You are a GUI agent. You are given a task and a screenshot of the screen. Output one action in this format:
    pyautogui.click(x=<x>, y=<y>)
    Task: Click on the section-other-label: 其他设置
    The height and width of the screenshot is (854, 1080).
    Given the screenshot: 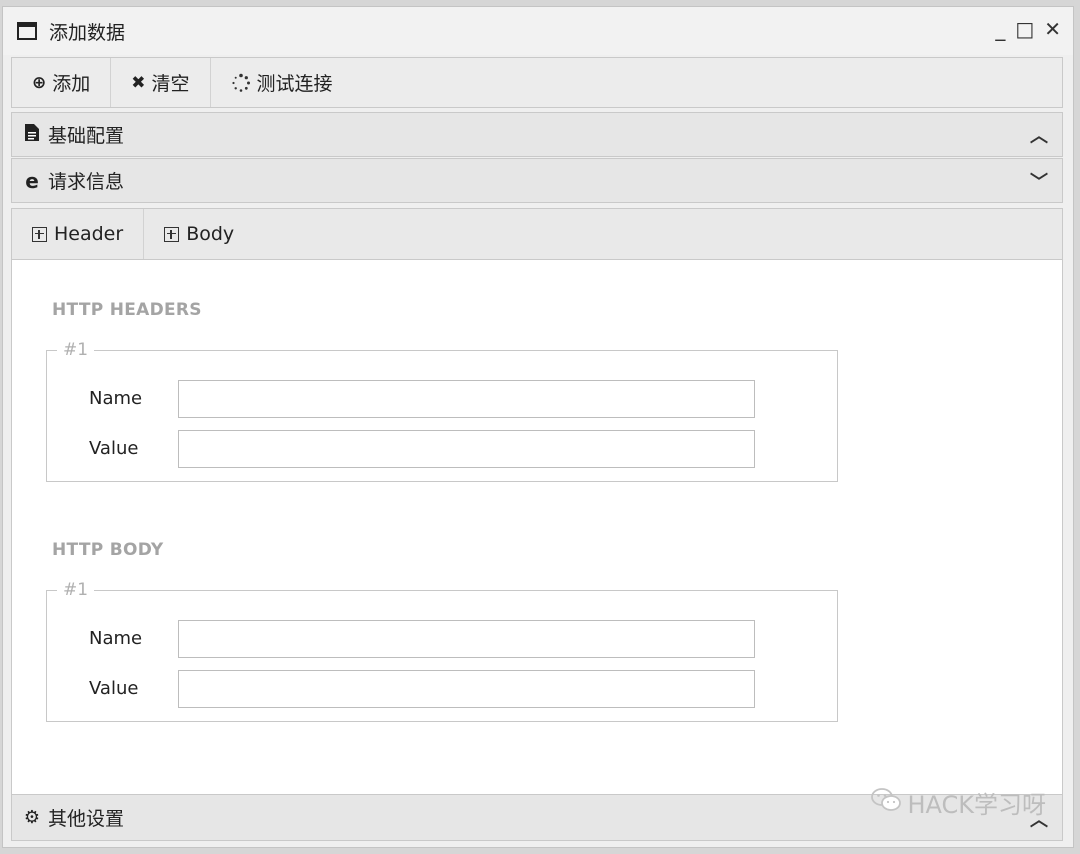 What is the action you would take?
    pyautogui.click(x=86, y=819)
    